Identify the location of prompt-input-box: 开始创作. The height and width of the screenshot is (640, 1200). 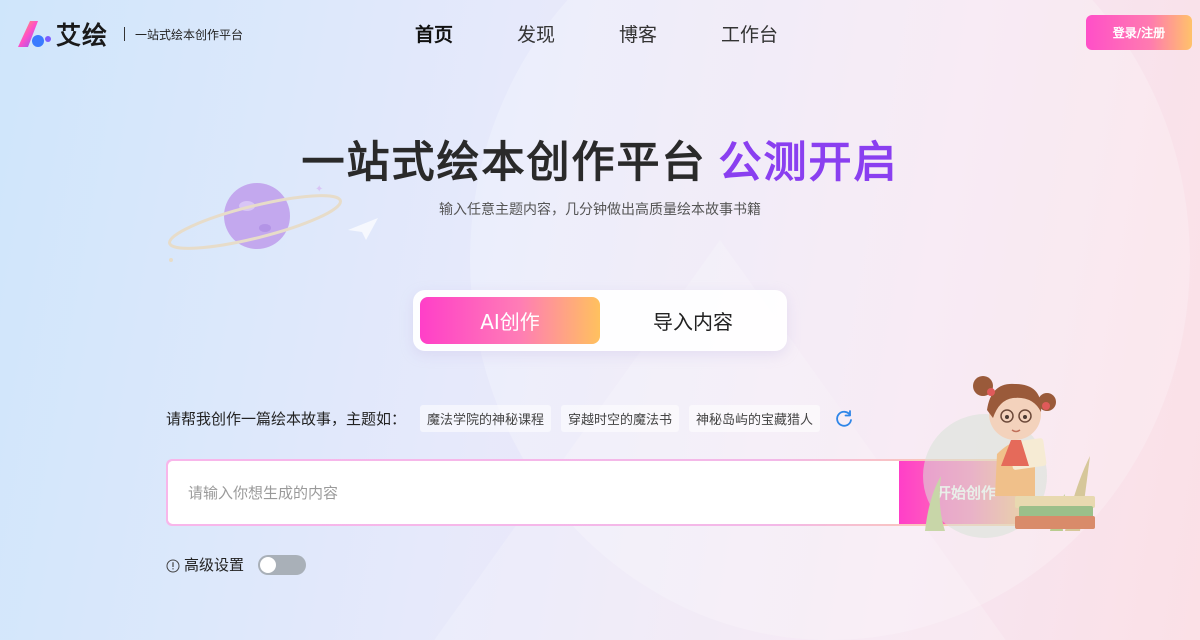
(600, 492).